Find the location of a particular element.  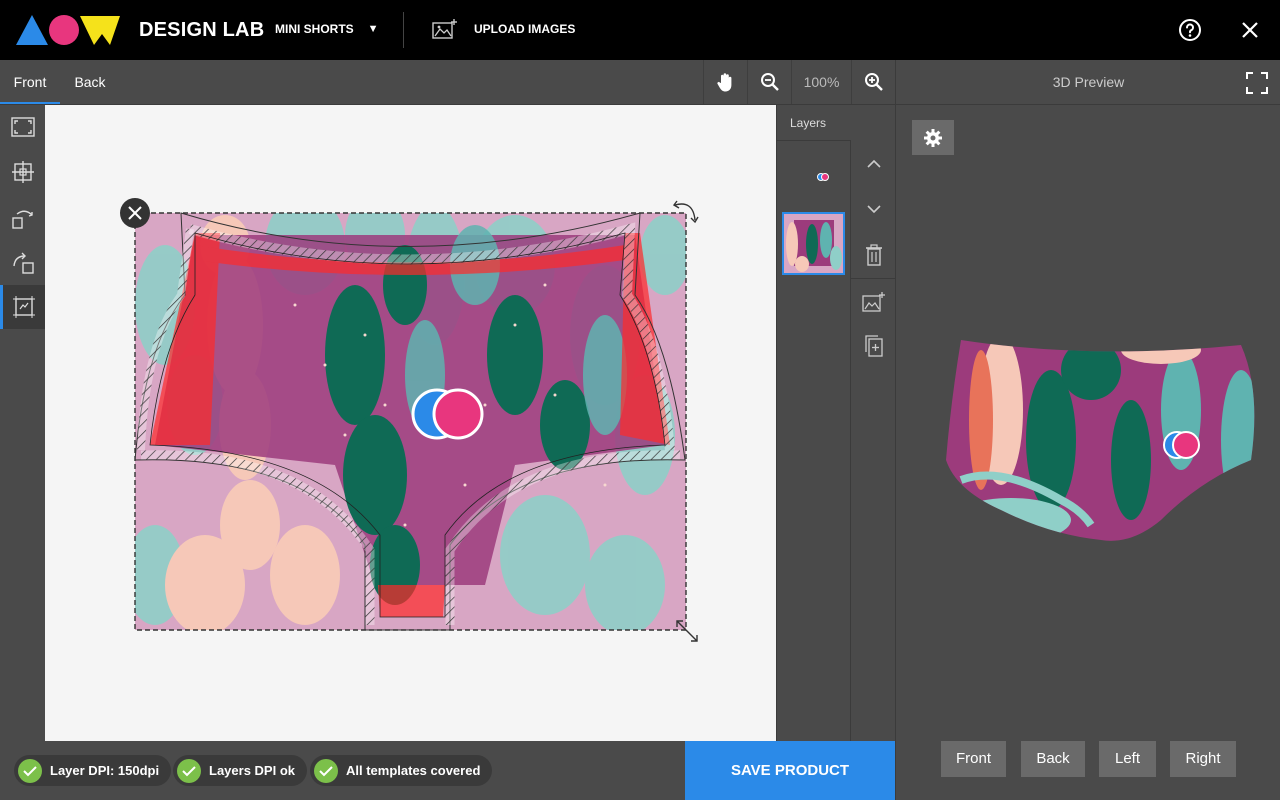

layer-item-pattern is located at coordinates (813, 243).